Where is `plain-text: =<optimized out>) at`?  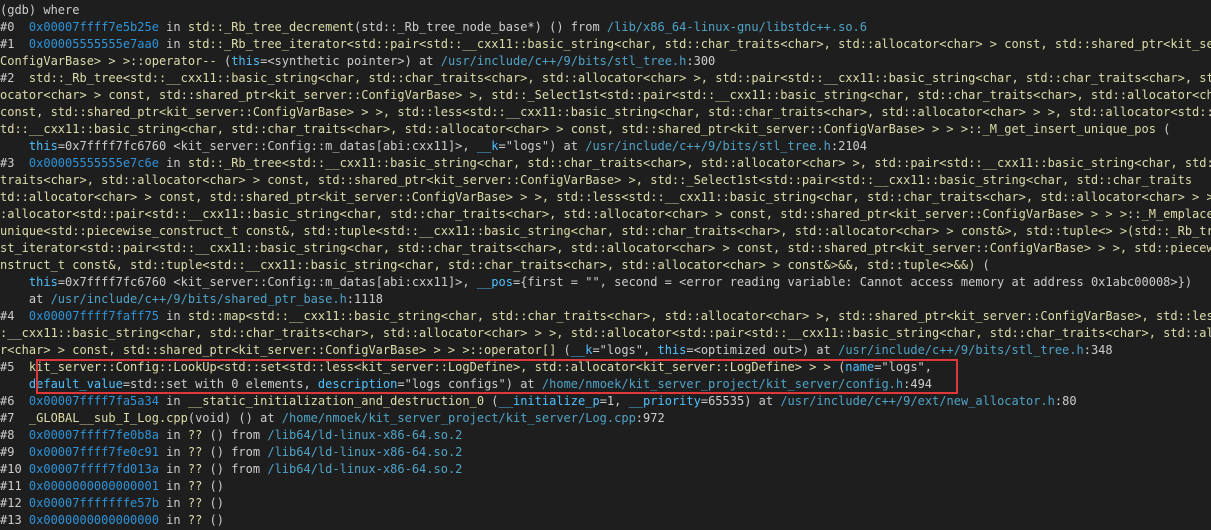 plain-text: =<optimized out>) at is located at coordinates (762, 350).